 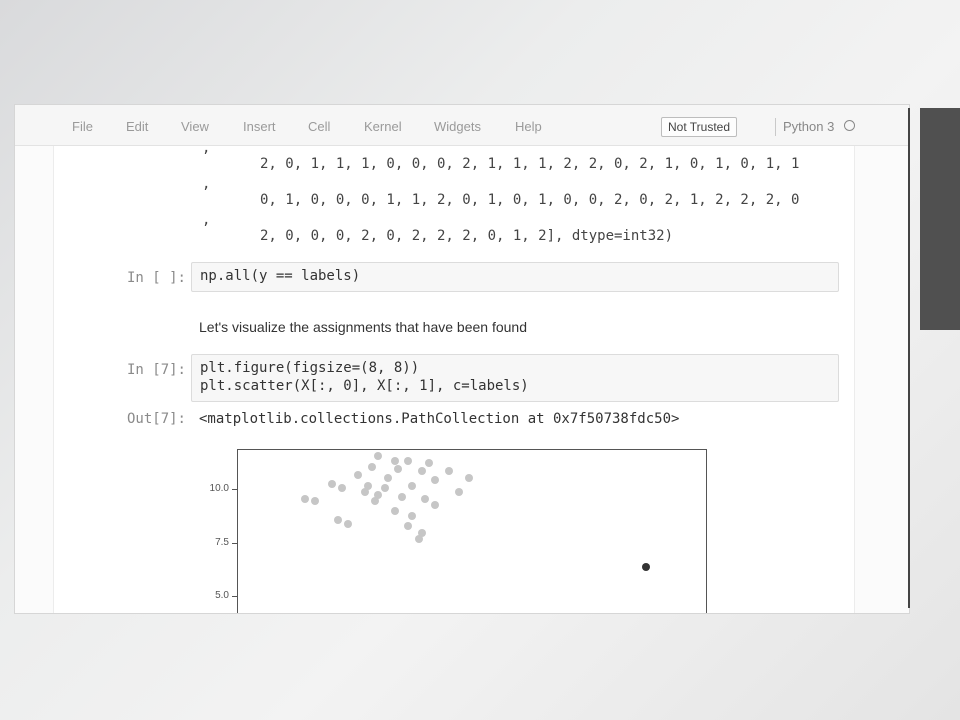 I want to click on not-trusted-badge: Not Trusted, so click(x=699, y=127).